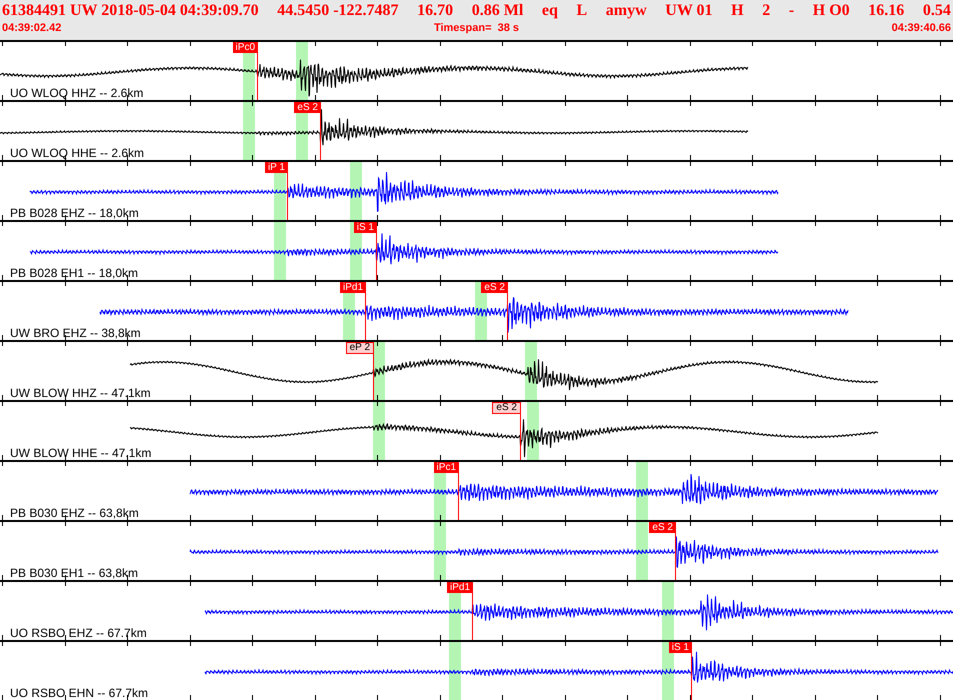 The width and height of the screenshot is (953, 700). I want to click on event-field: 0.86 Ml, so click(498, 10).